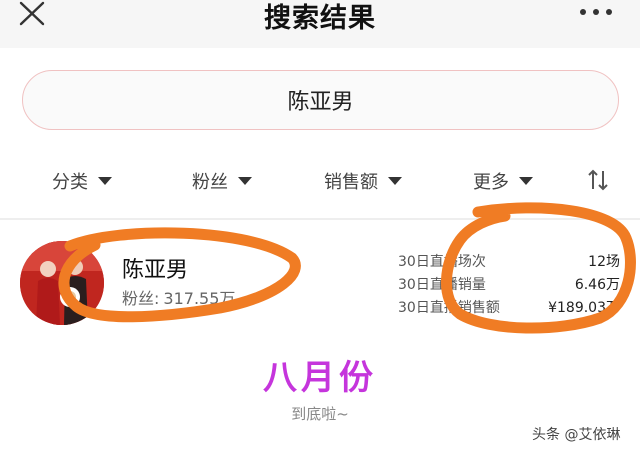  Describe the element at coordinates (320, 18) in the screenshot. I see `page-title: 搜索结果` at that location.